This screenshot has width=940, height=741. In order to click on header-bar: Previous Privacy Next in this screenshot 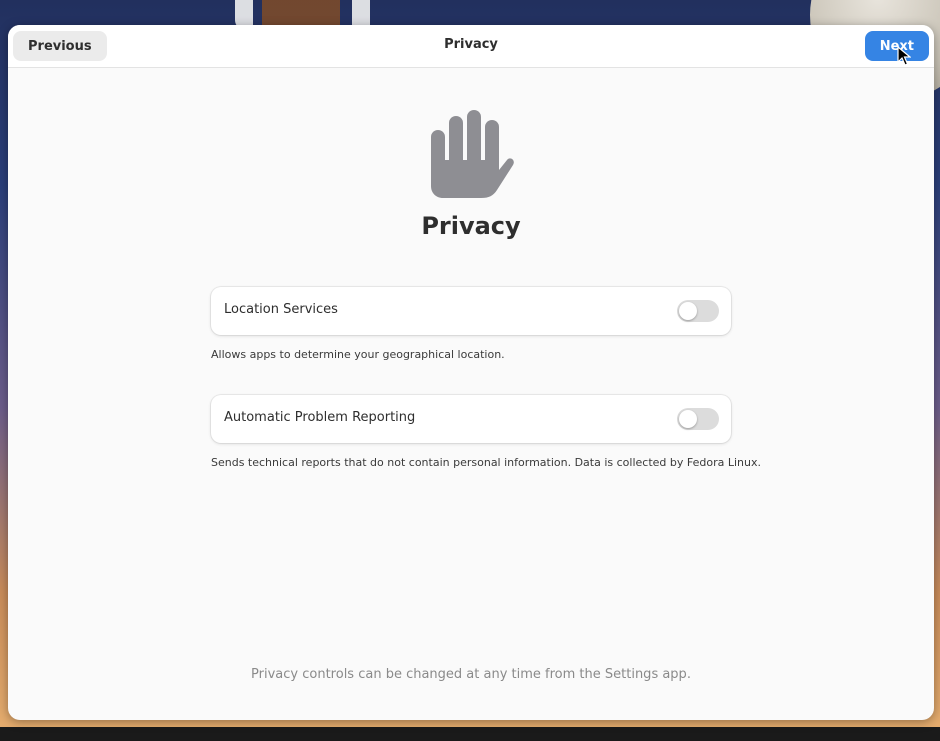, I will do `click(471, 46)`.